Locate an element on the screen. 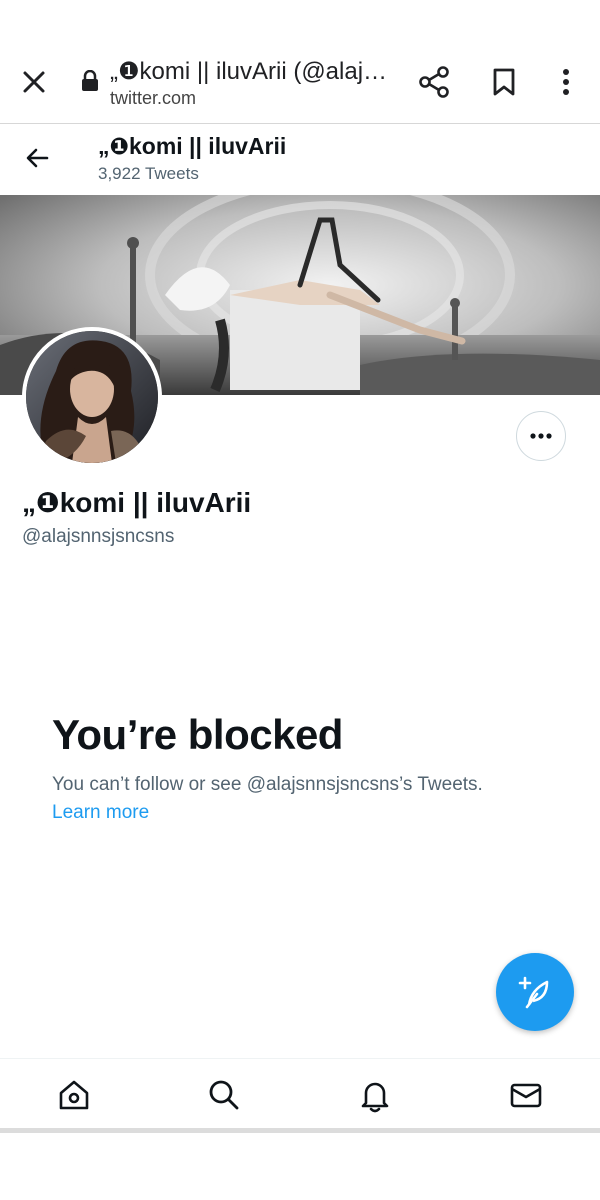  avatar-image is located at coordinates (92, 397).